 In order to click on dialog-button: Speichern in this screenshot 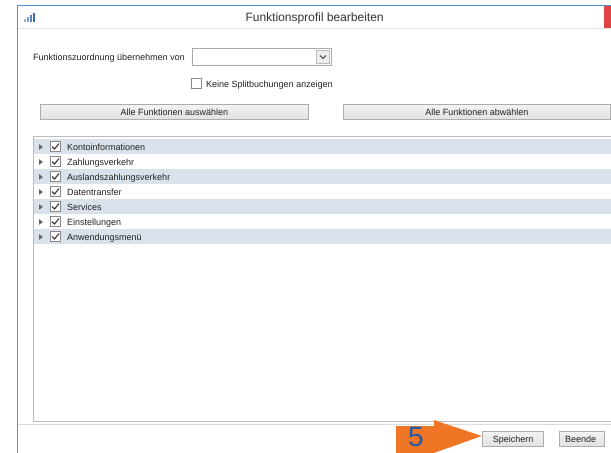, I will do `click(513, 439)`.